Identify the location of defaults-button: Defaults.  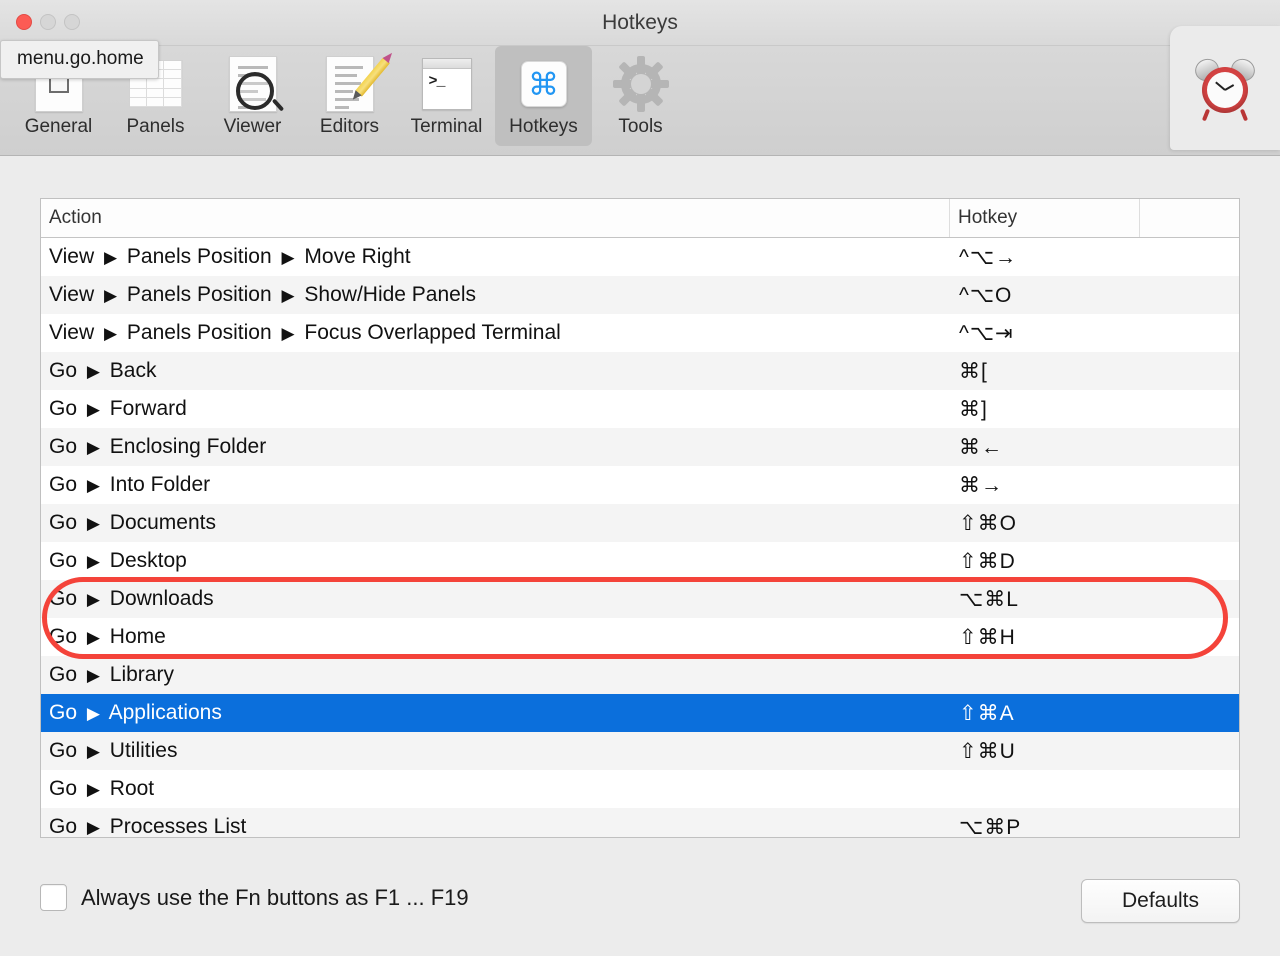
(1160, 901).